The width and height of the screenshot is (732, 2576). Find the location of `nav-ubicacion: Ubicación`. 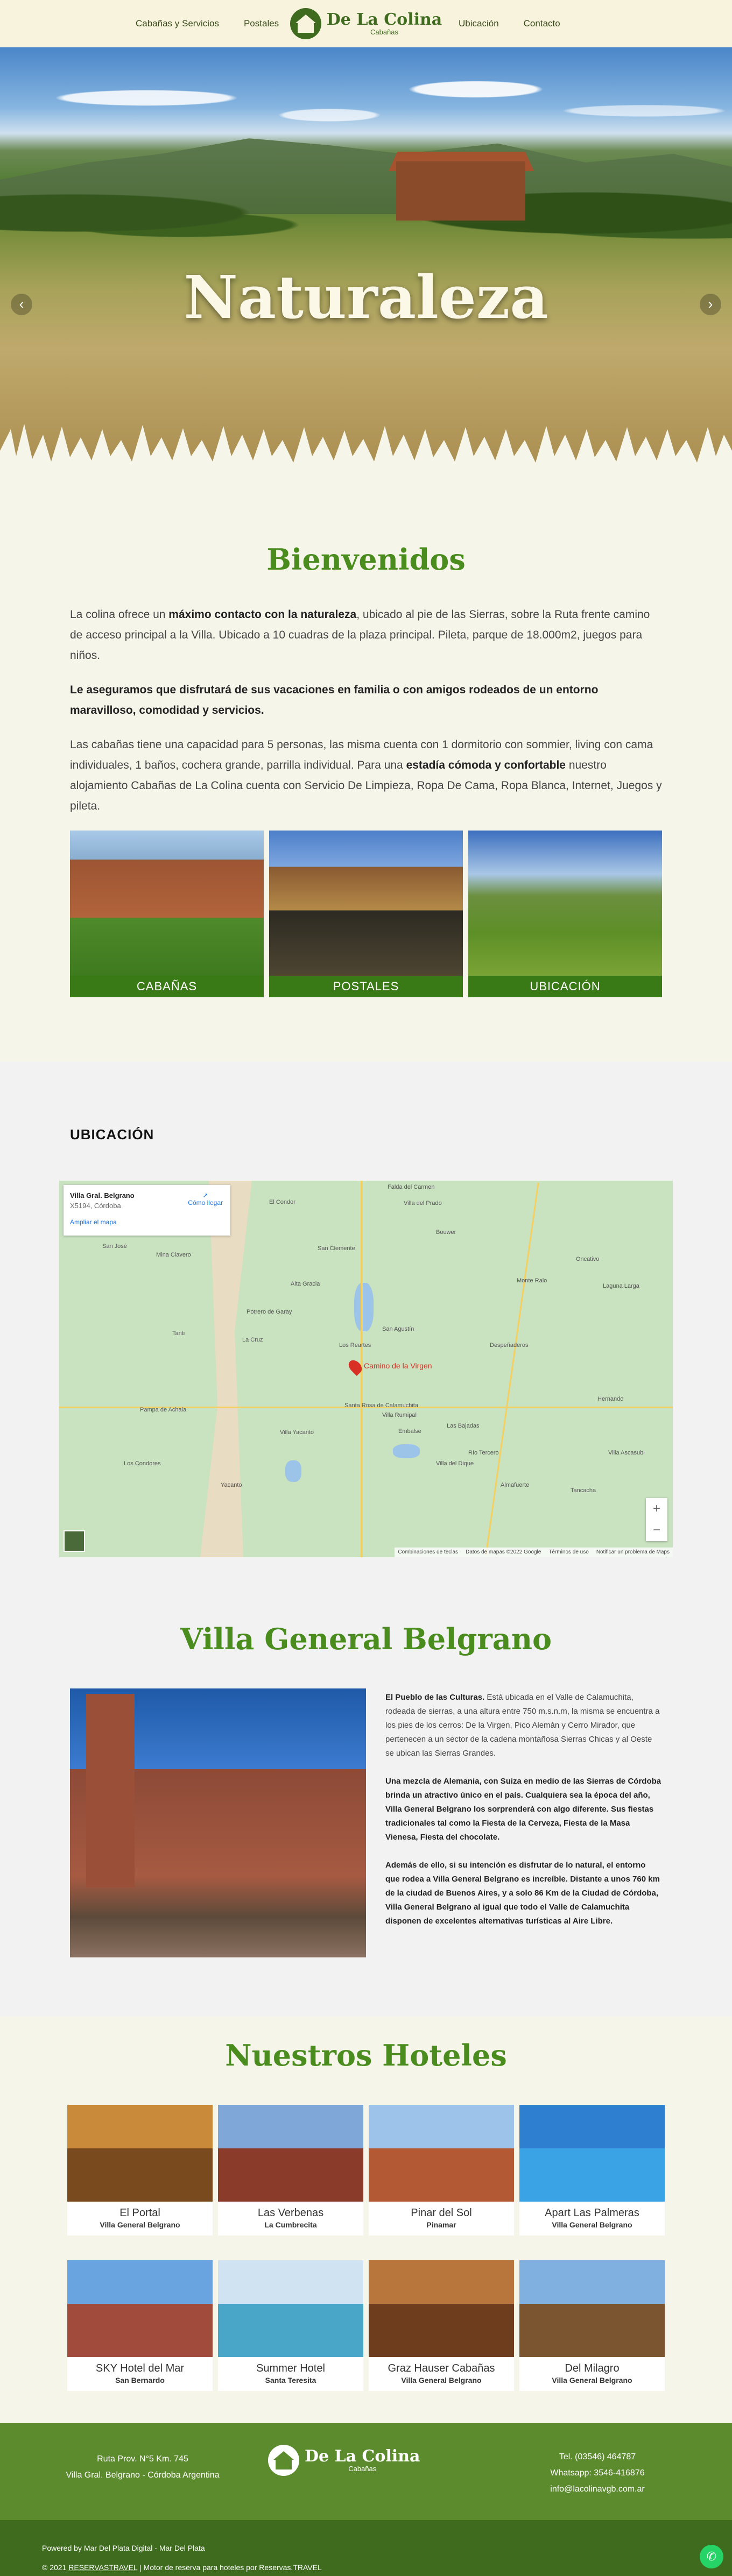

nav-ubicacion: Ubicación is located at coordinates (479, 23).